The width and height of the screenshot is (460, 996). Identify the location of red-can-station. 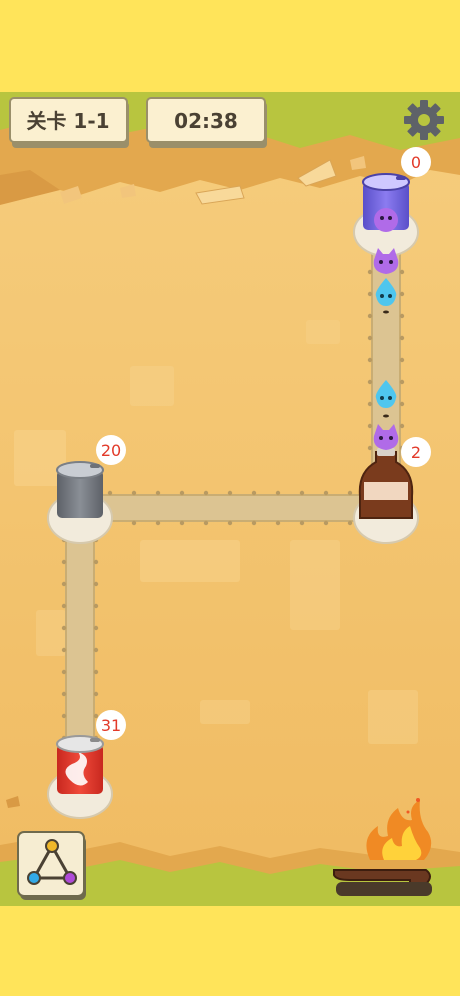
(80, 777).